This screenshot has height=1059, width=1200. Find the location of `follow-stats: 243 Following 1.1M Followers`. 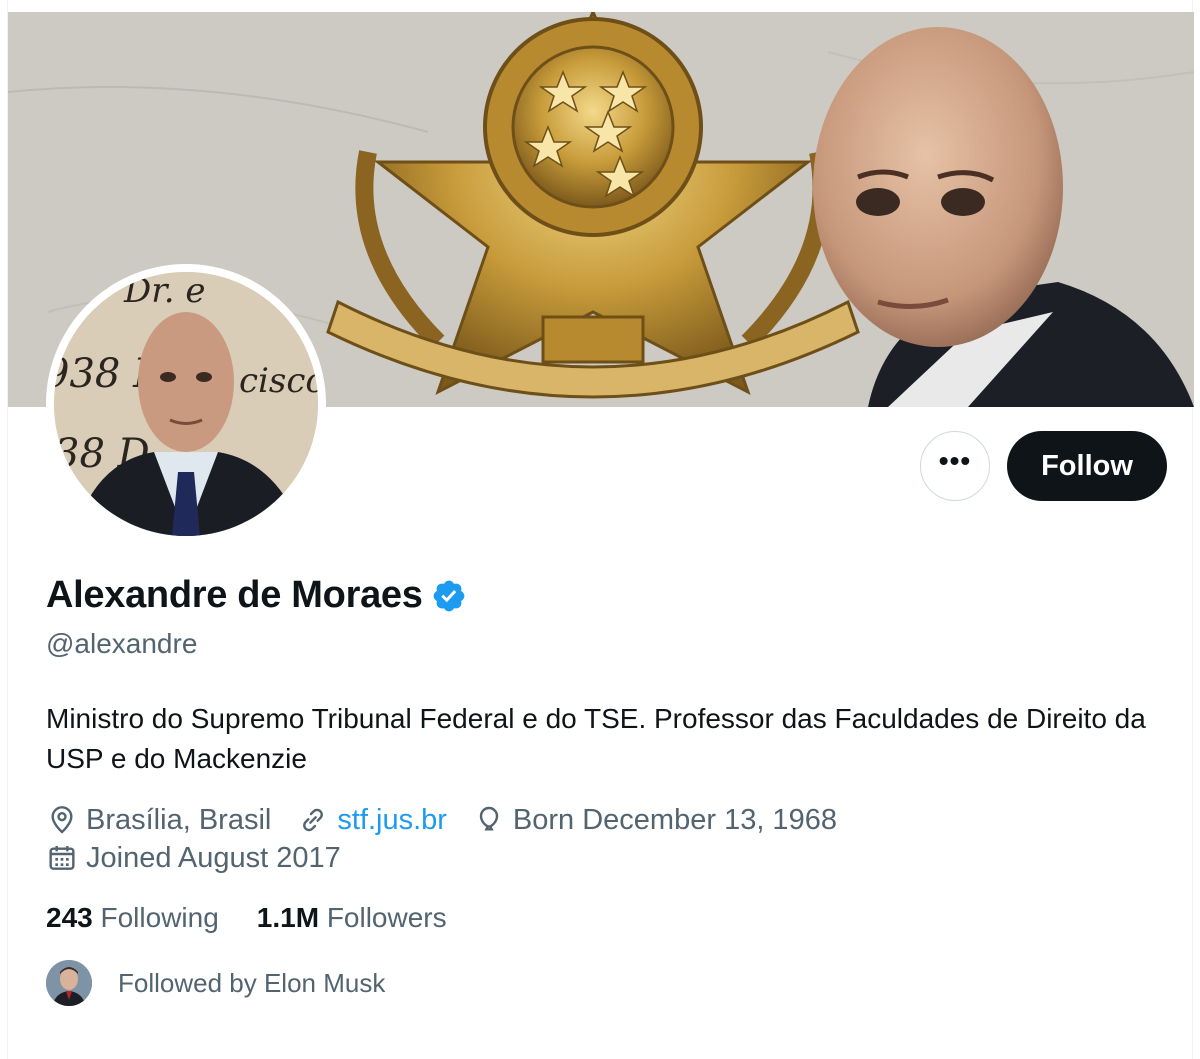

follow-stats: 243 Following 1.1M Followers is located at coordinates (265, 918).